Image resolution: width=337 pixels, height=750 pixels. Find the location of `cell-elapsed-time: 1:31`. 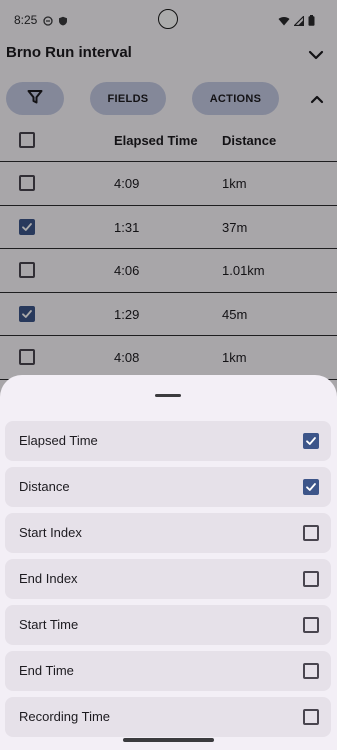

cell-elapsed-time: 1:31 is located at coordinates (127, 227).